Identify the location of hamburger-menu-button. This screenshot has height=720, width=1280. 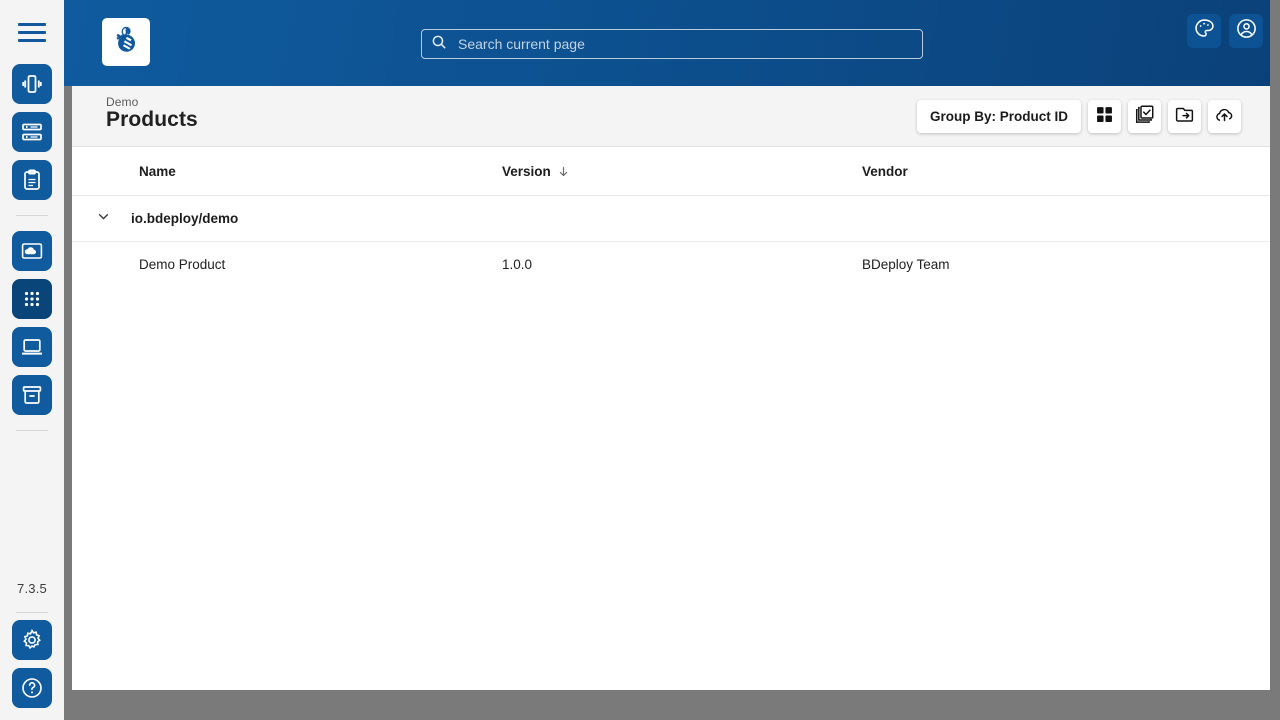
(32, 32).